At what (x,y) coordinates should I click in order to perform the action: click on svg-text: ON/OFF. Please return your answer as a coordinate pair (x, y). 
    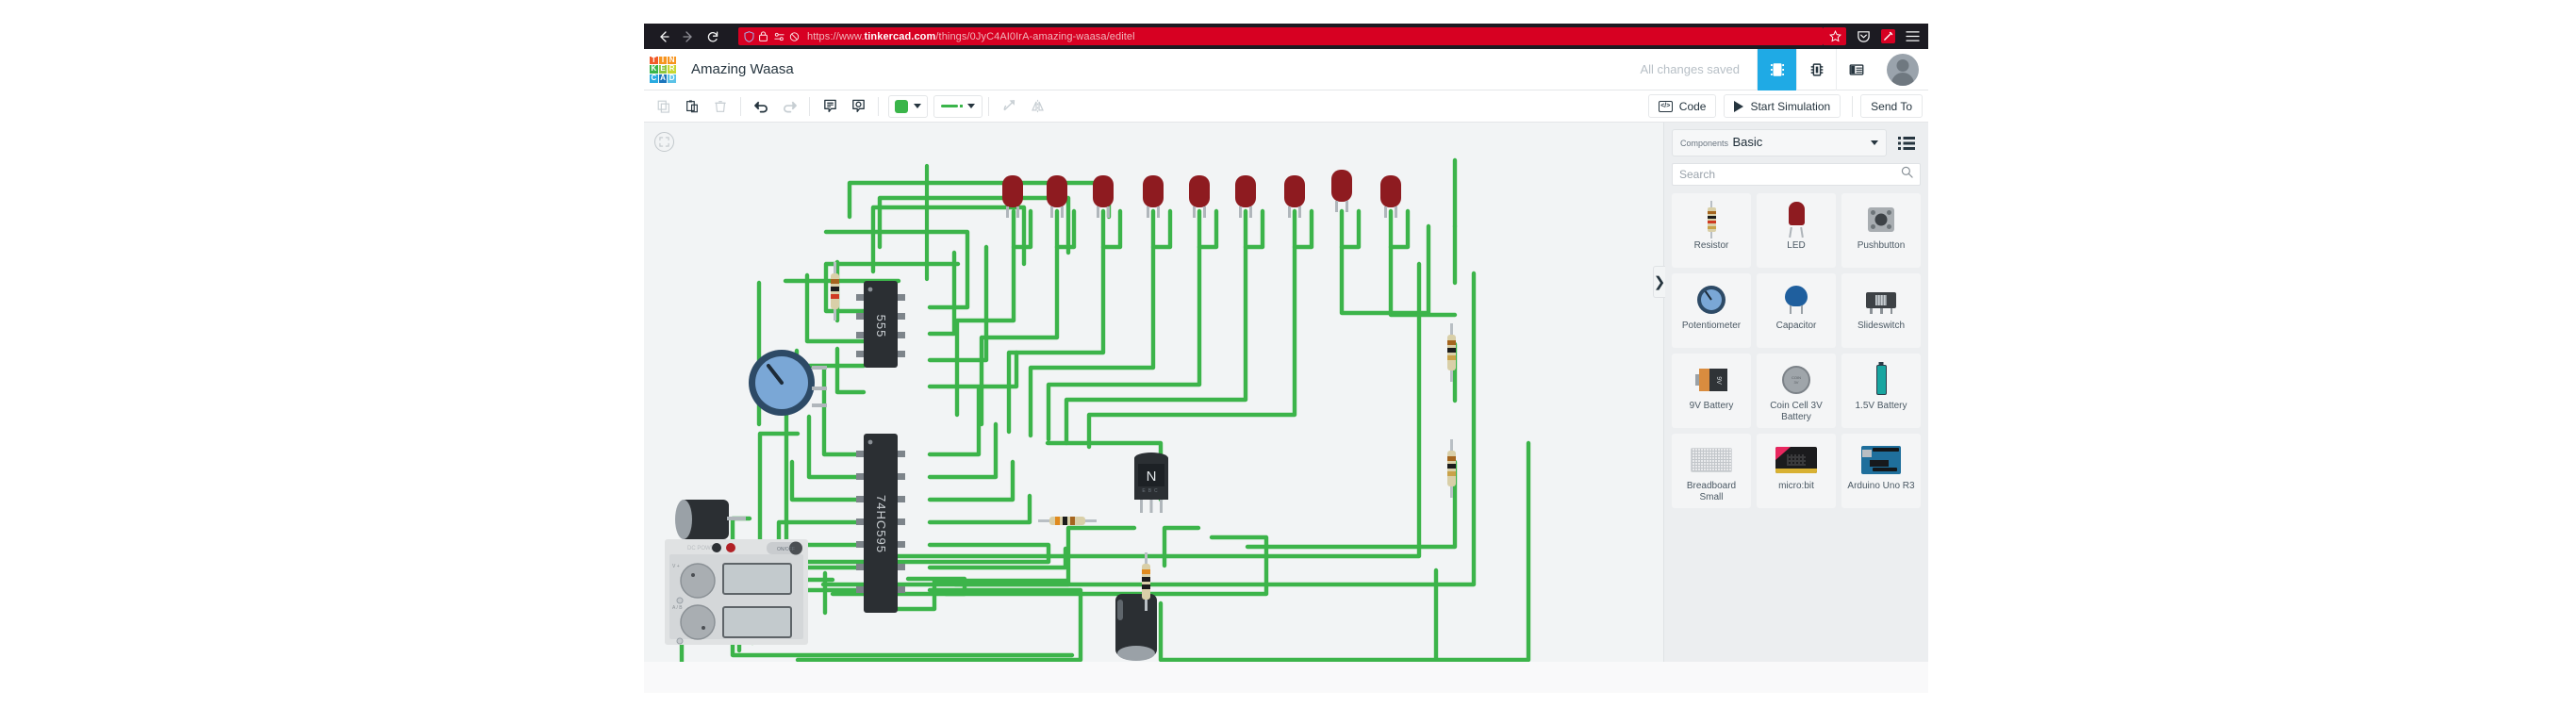
    Looking at the image, I should click on (786, 549).